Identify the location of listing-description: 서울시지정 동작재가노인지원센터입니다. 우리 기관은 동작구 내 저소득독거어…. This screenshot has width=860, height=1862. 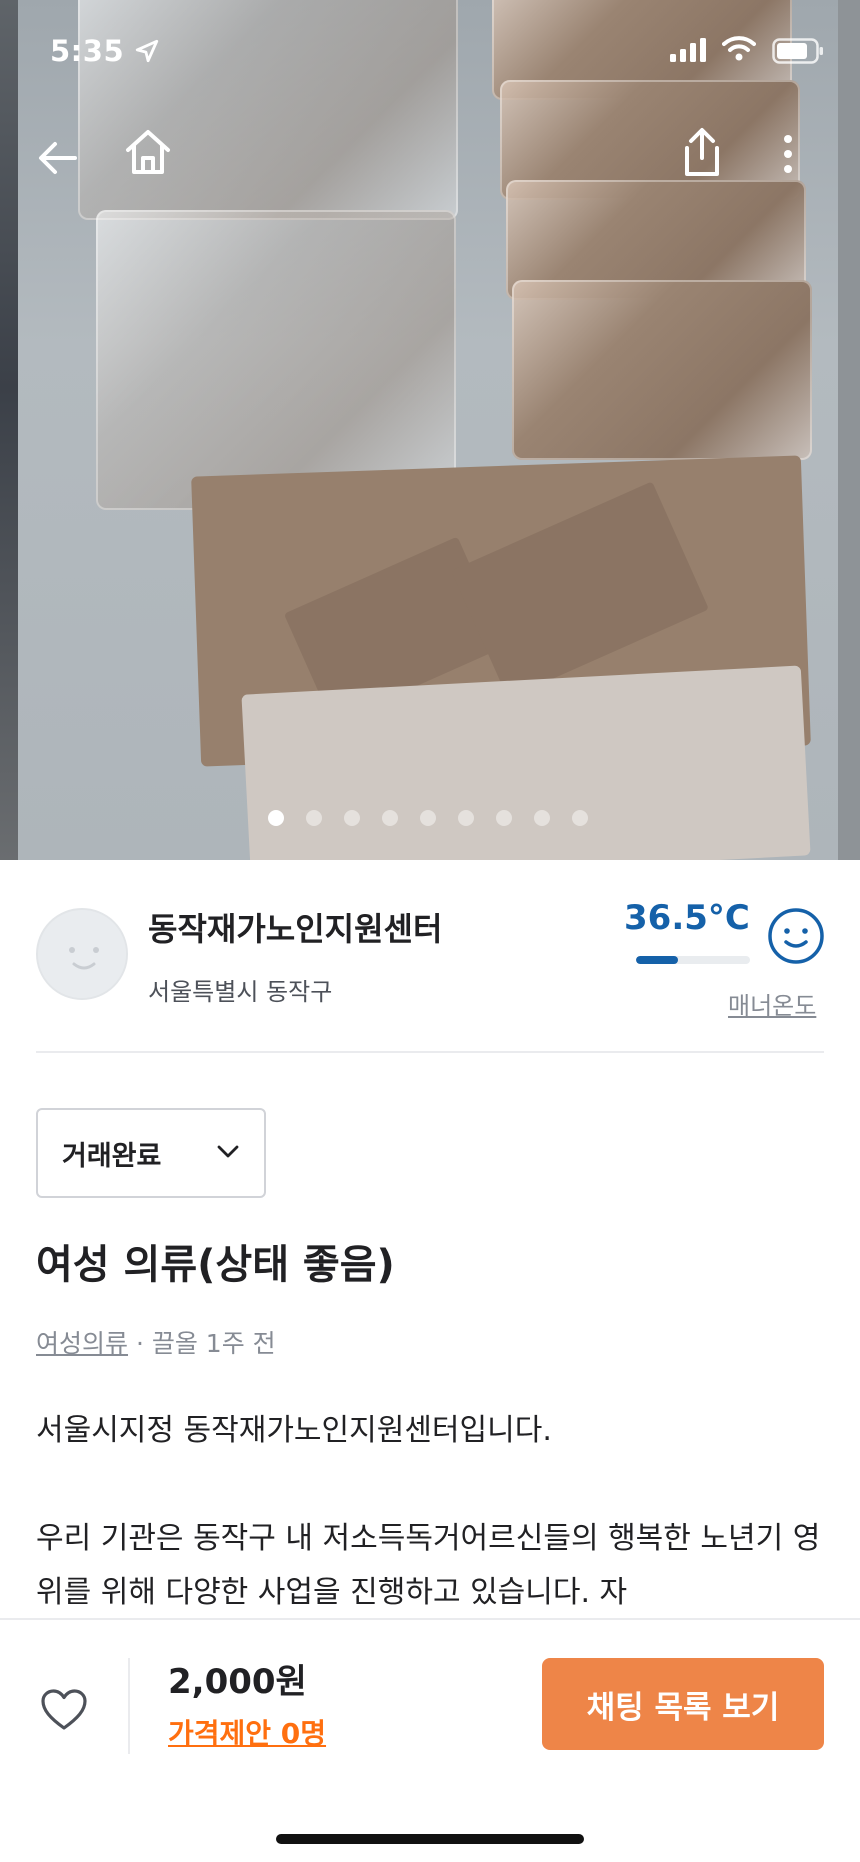
(436, 1512).